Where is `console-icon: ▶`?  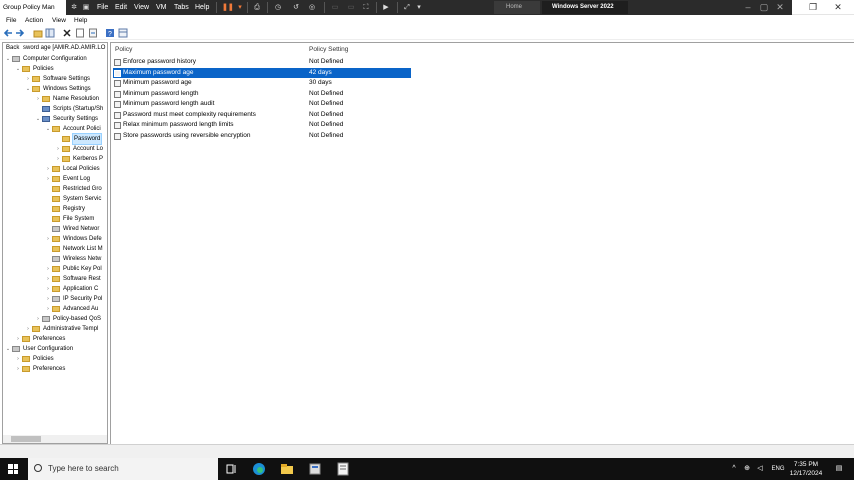
console-icon: ▶ is located at coordinates (386, 7).